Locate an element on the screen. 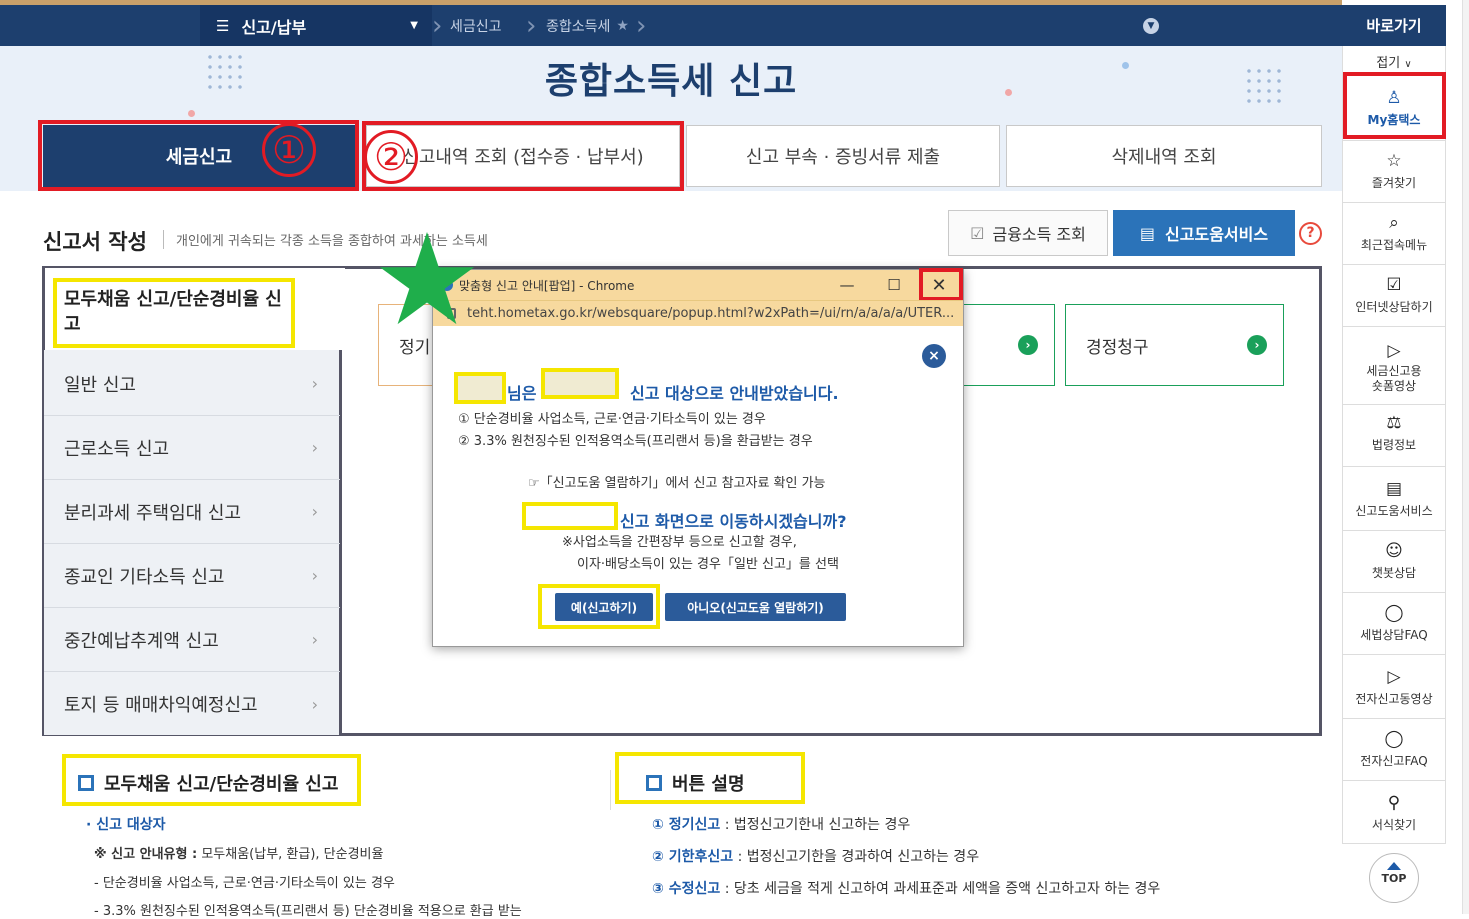 The width and height of the screenshot is (1469, 919). popup-no-button: 아니오(신고도움 열람하기) is located at coordinates (755, 607).